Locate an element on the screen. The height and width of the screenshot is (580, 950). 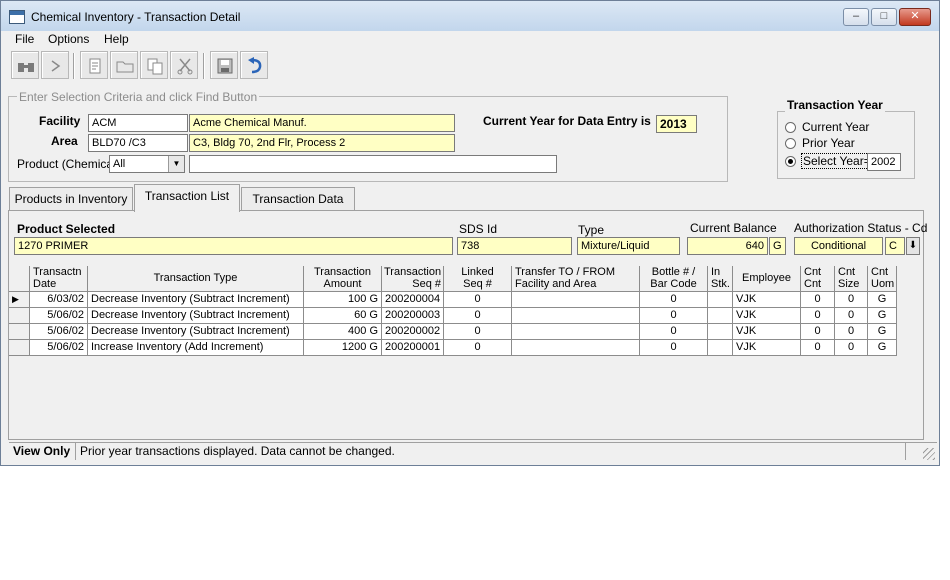
col-header-employee: Employee is located at coordinates (767, 279).